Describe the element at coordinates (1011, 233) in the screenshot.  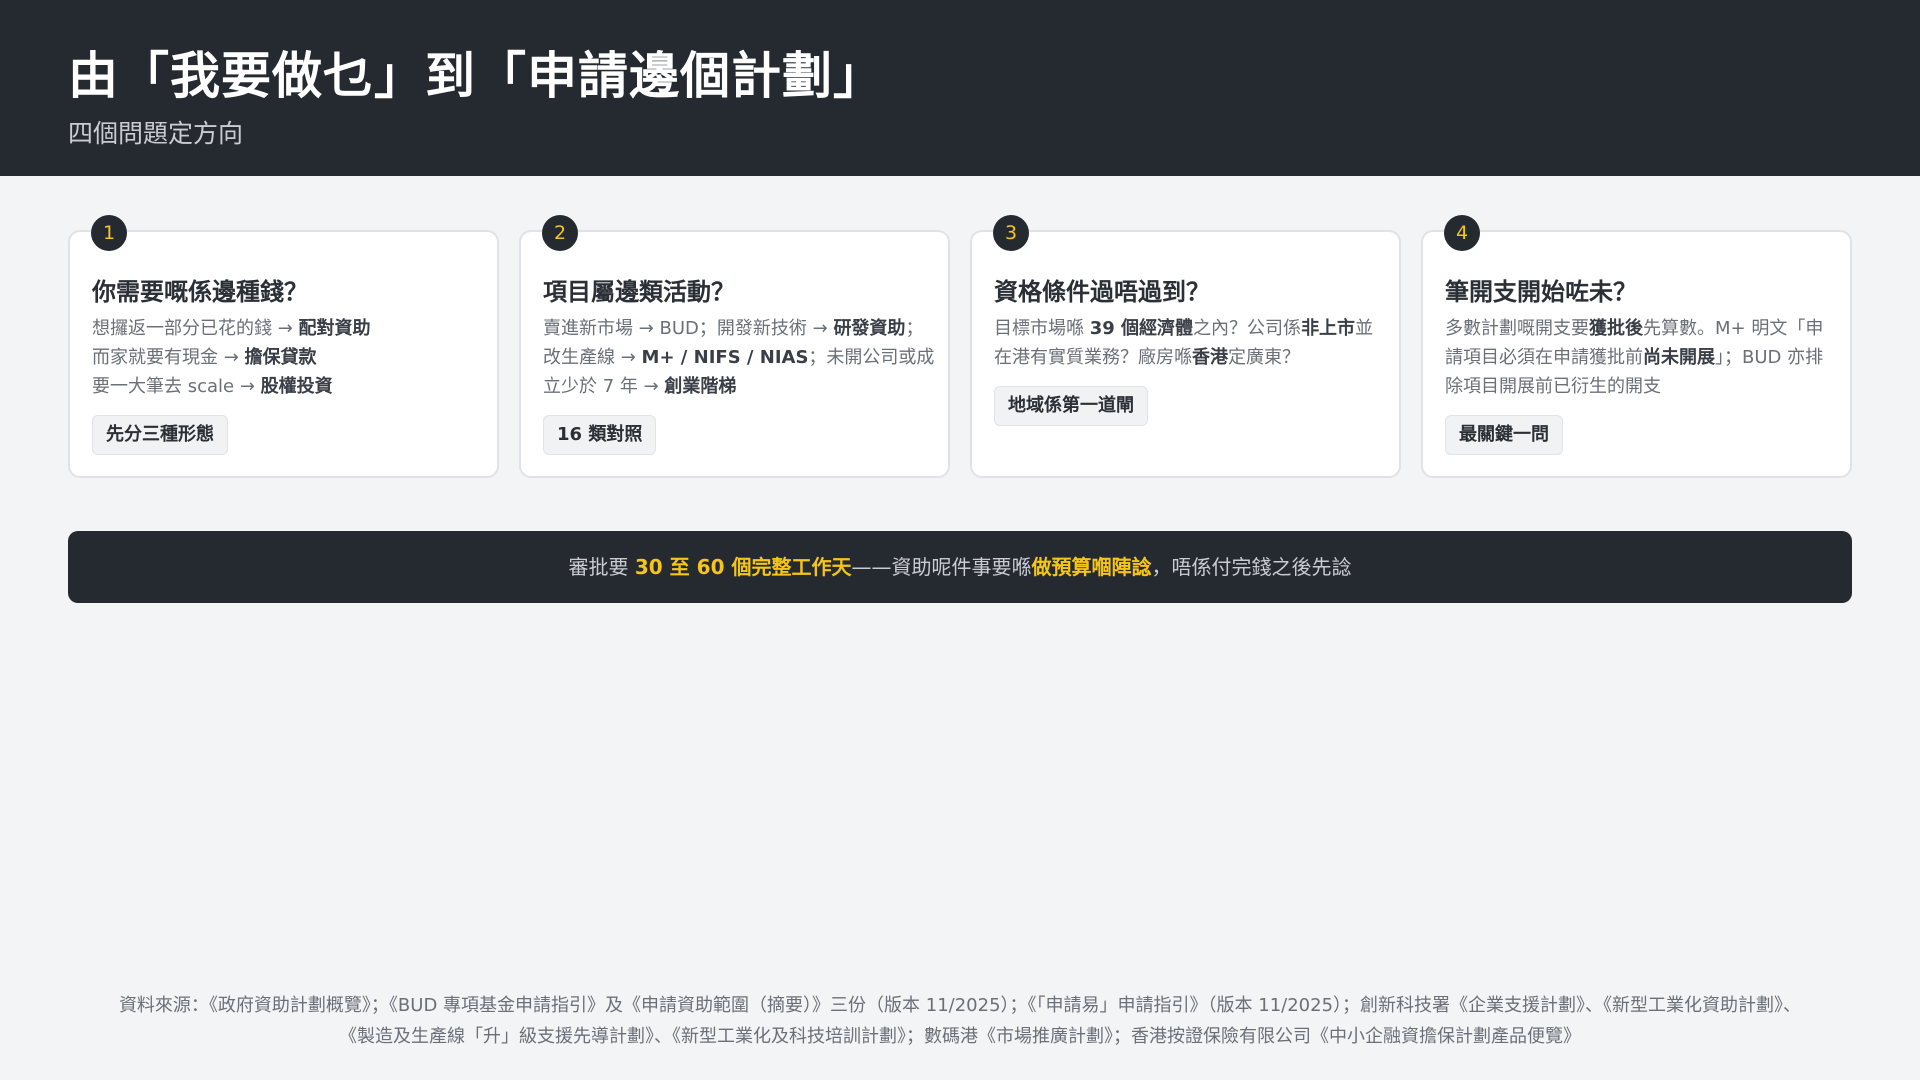
I see `card-number-badge: 3` at that location.